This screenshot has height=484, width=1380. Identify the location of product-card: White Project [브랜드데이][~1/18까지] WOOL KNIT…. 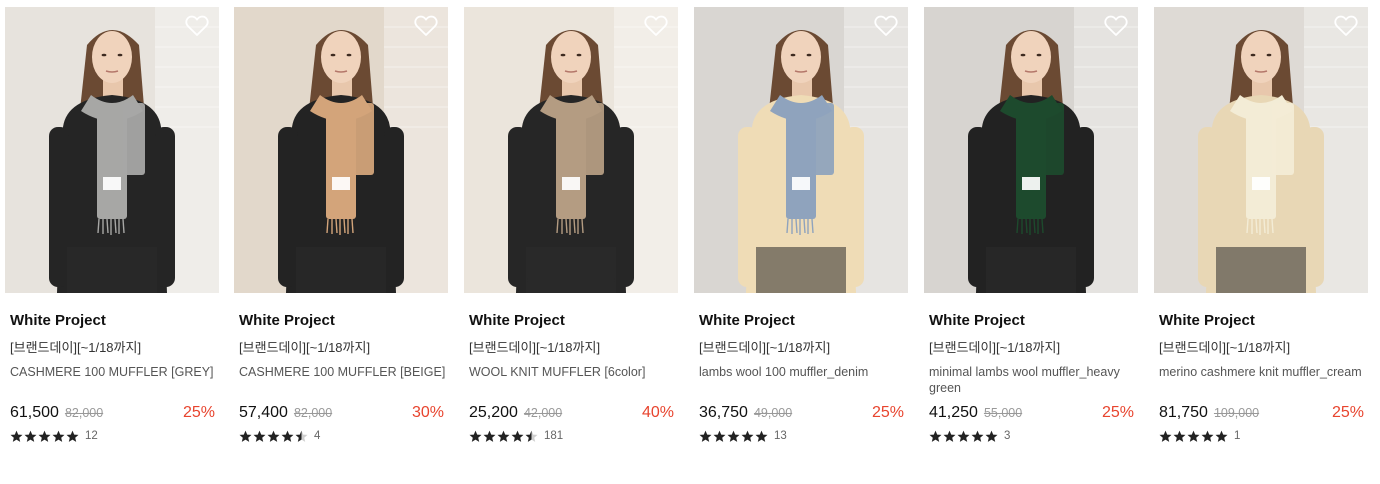
(571, 225).